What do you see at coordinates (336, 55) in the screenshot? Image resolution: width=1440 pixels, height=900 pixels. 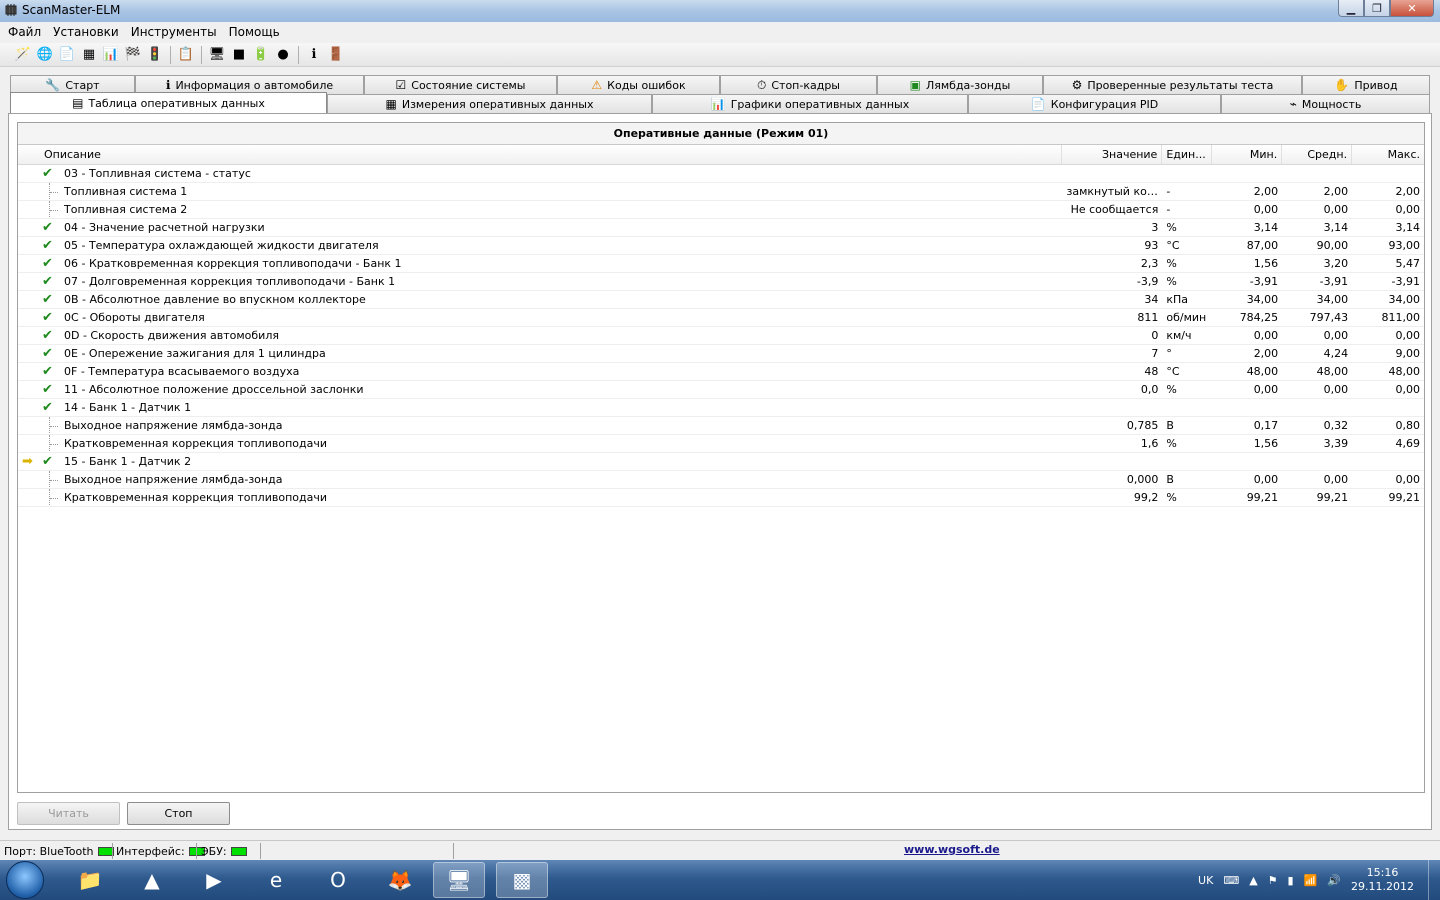 I see `exit-icon: 🚪` at bounding box center [336, 55].